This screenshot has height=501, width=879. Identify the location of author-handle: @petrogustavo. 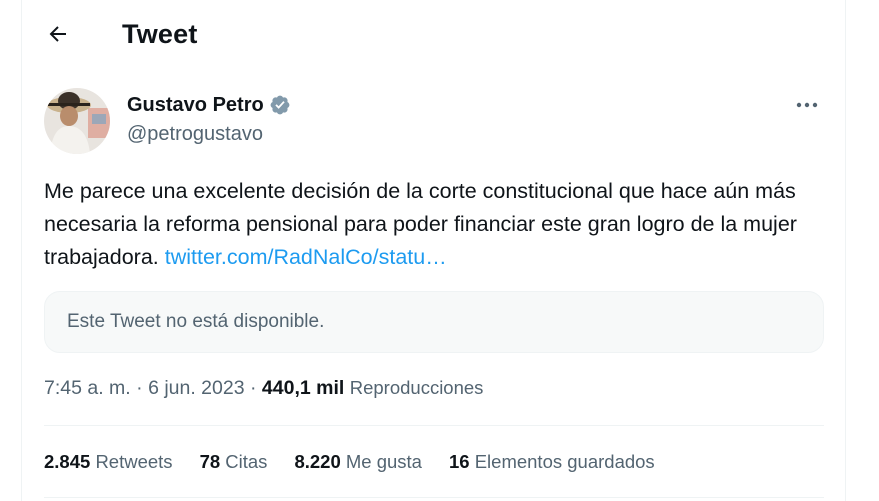
(209, 134).